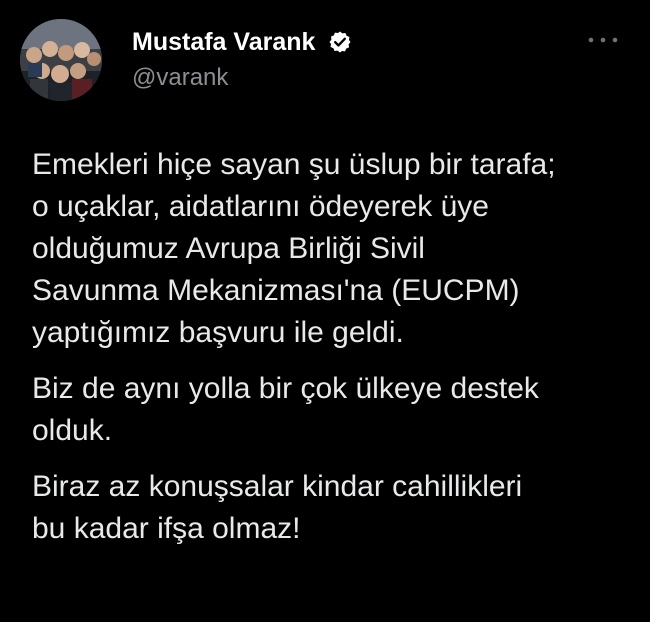 The image size is (650, 622). What do you see at coordinates (223, 42) in the screenshot?
I see `author-name: Mustafa Varank` at bounding box center [223, 42].